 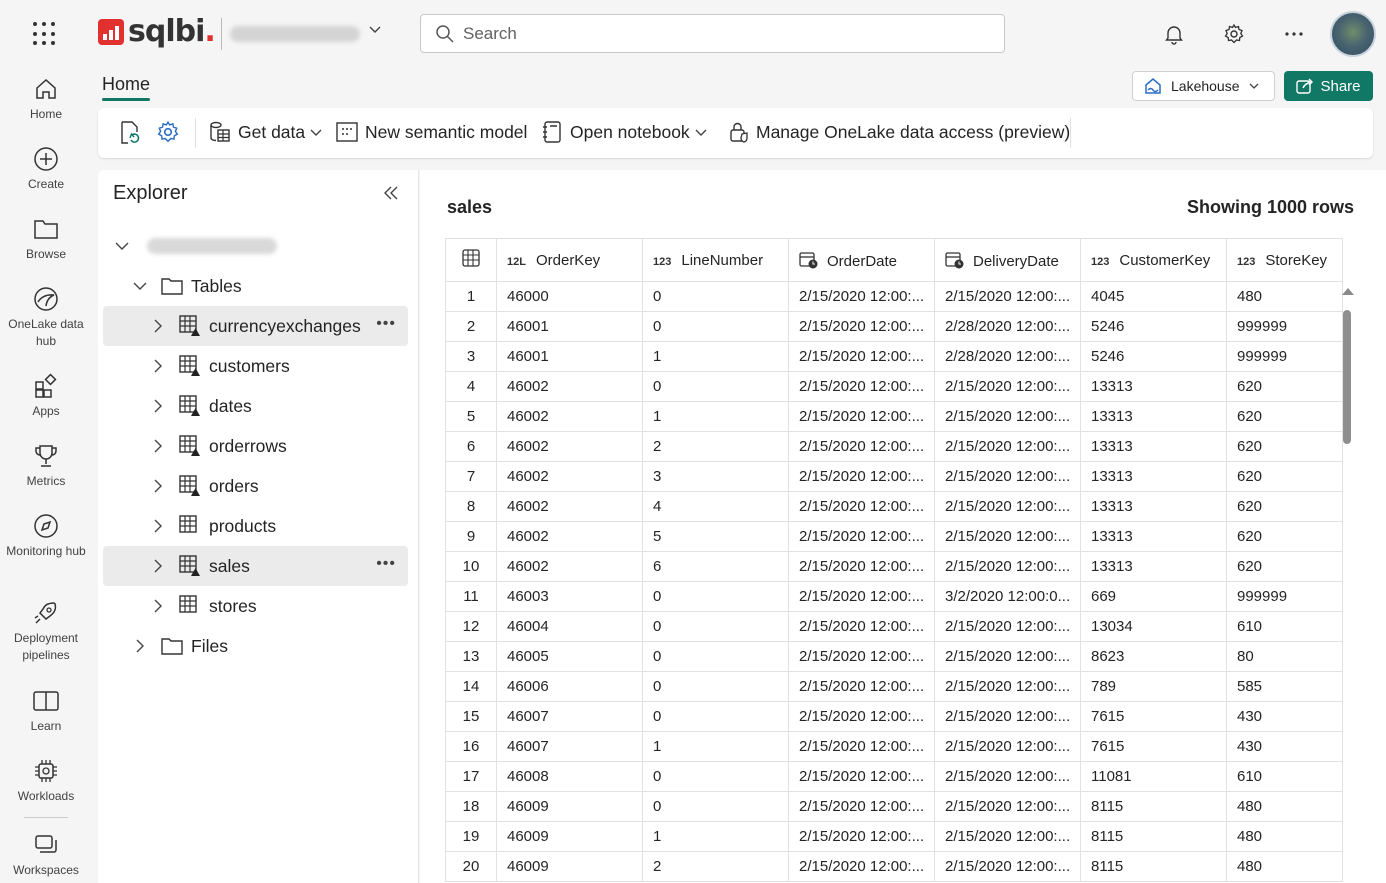 I want to click on cell-customerkey: 13313, so click(x=1153, y=476).